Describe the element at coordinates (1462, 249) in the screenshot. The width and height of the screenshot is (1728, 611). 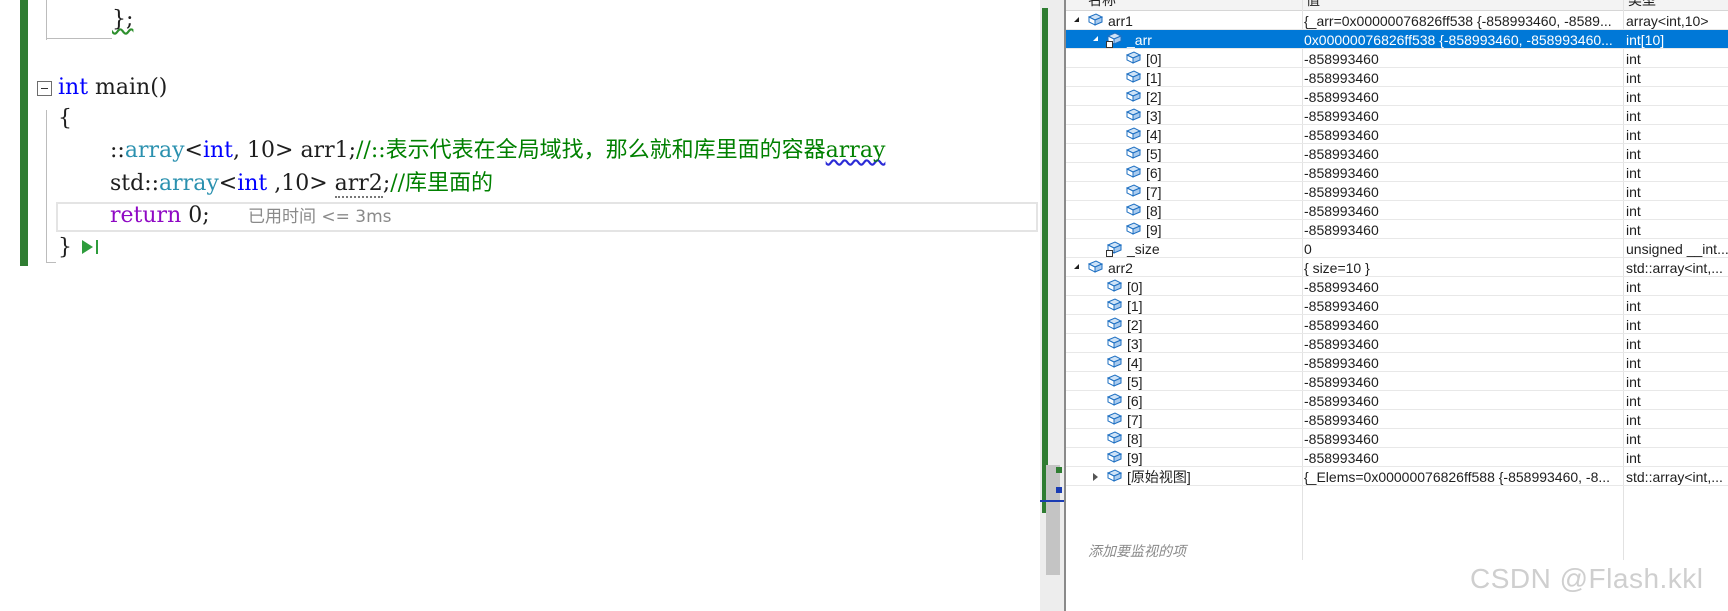
I see `watch-row-value: 0` at that location.